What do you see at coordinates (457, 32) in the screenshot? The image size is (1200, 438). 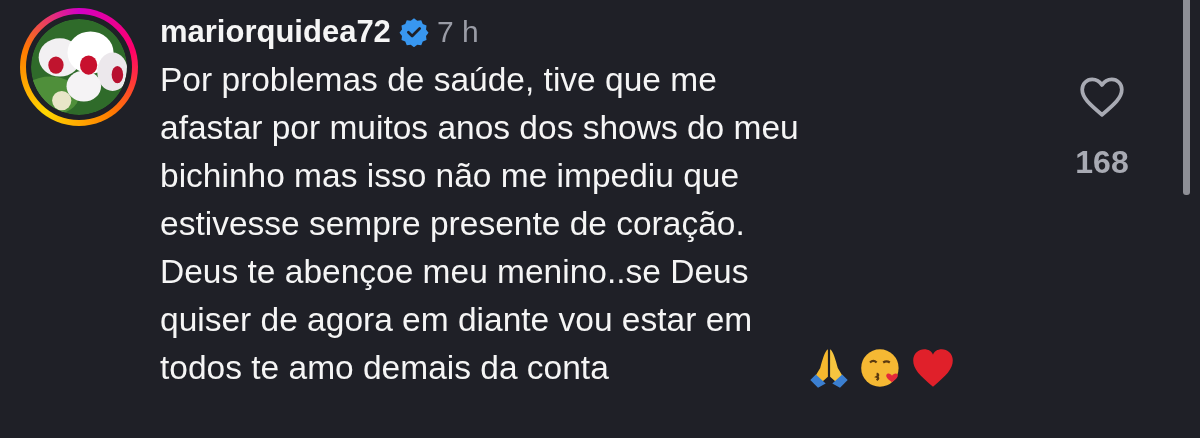 I see `timestamp: 7 h` at bounding box center [457, 32].